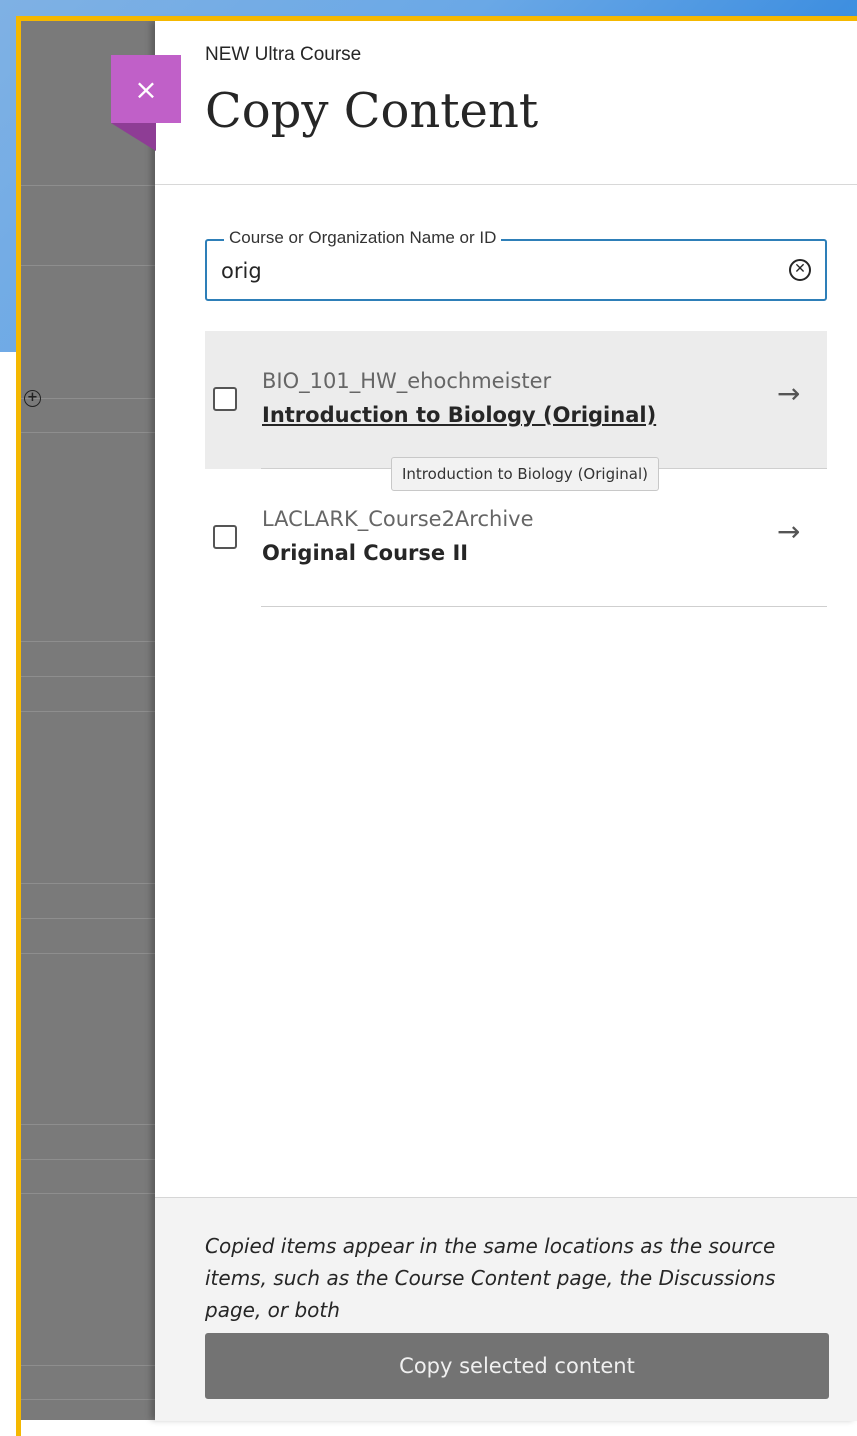 This screenshot has height=1436, width=857. What do you see at coordinates (501, 271) in the screenshot?
I see `search-input` at bounding box center [501, 271].